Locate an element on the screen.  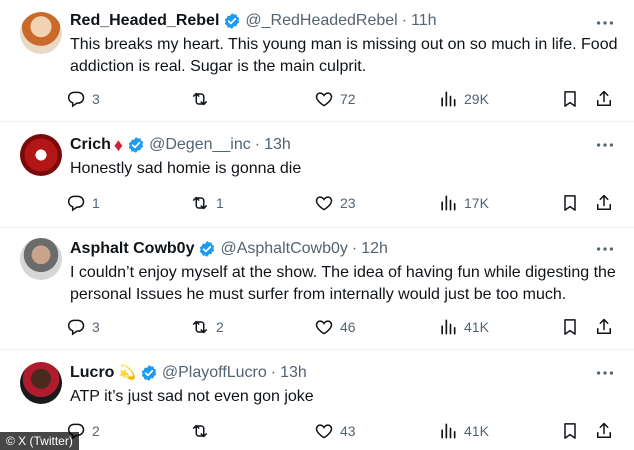
tweet-text: ATP it’s just sad not even gon joke is located at coordinates (192, 396).